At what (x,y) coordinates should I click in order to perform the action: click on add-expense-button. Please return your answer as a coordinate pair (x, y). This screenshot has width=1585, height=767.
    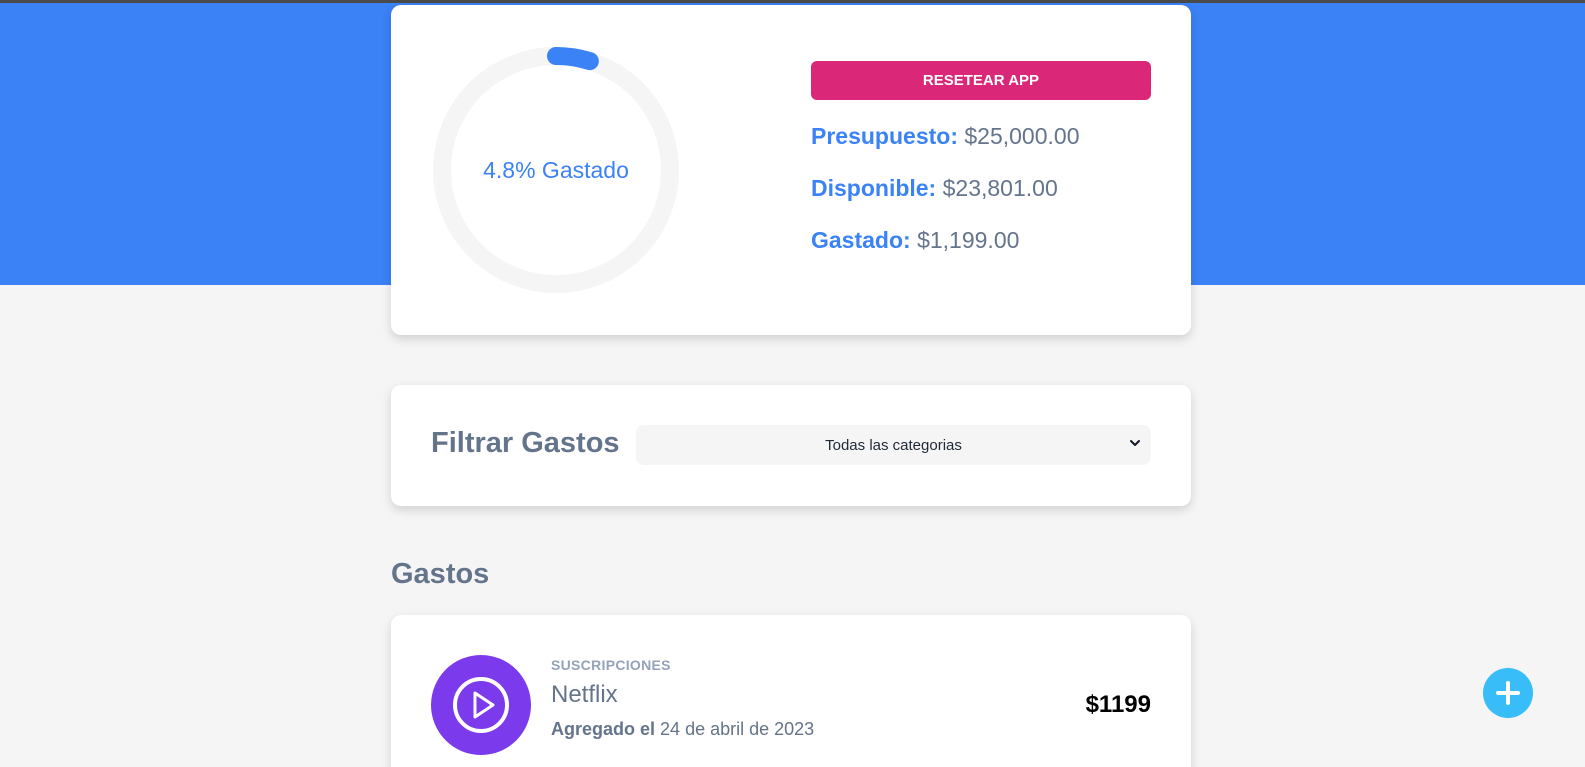
    Looking at the image, I should click on (1508, 693).